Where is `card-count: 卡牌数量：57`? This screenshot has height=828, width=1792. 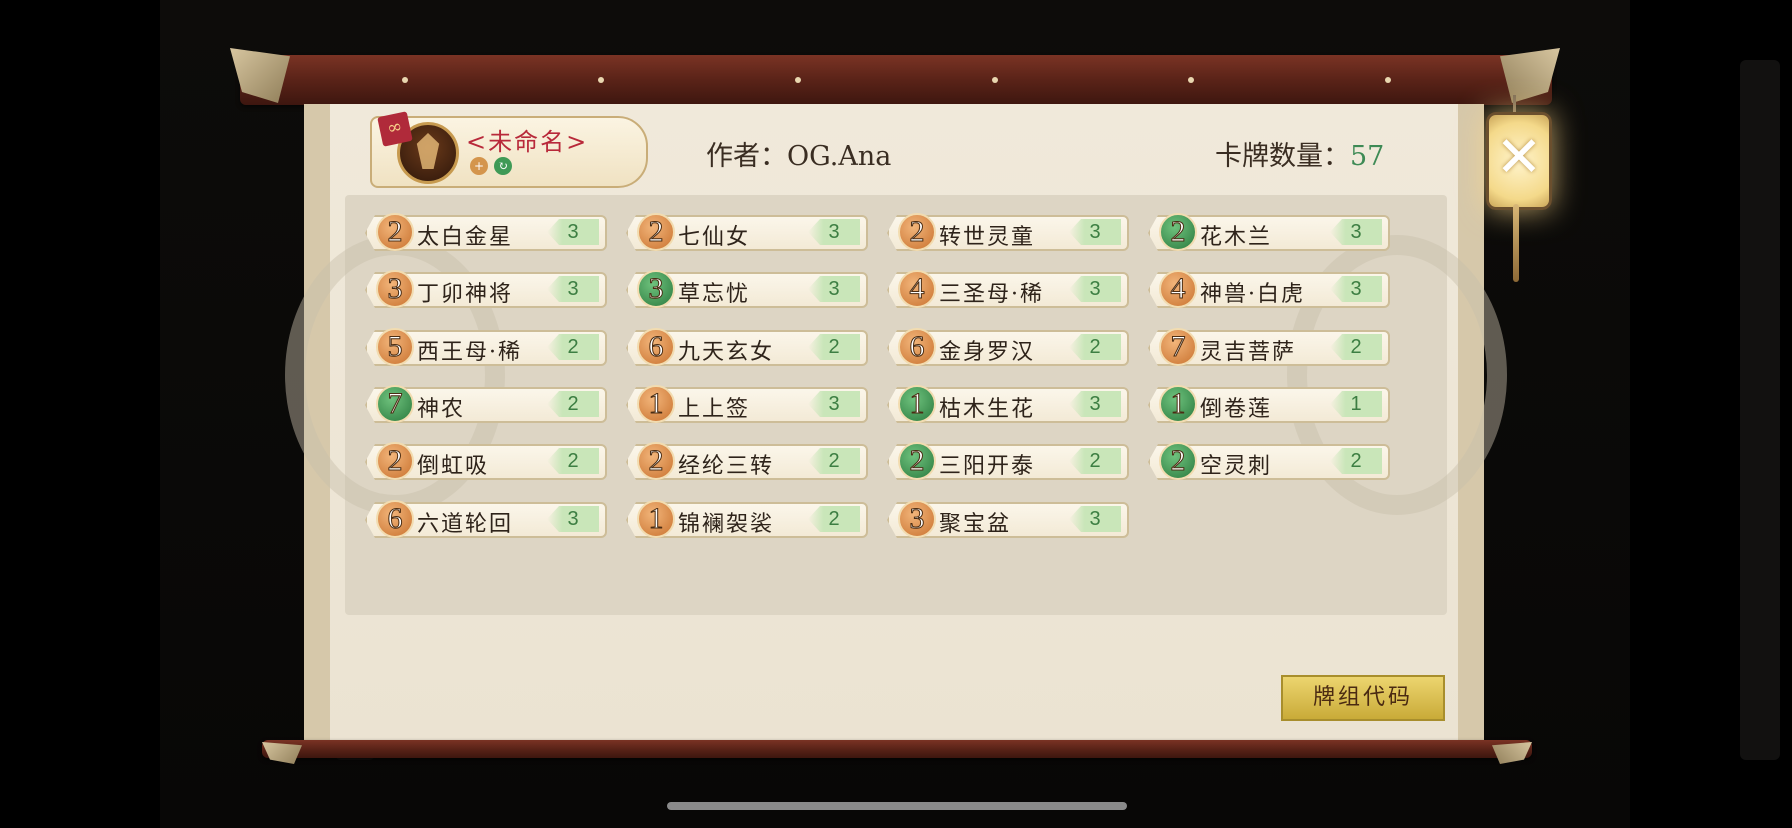 card-count: 卡牌数量：57 is located at coordinates (1299, 153).